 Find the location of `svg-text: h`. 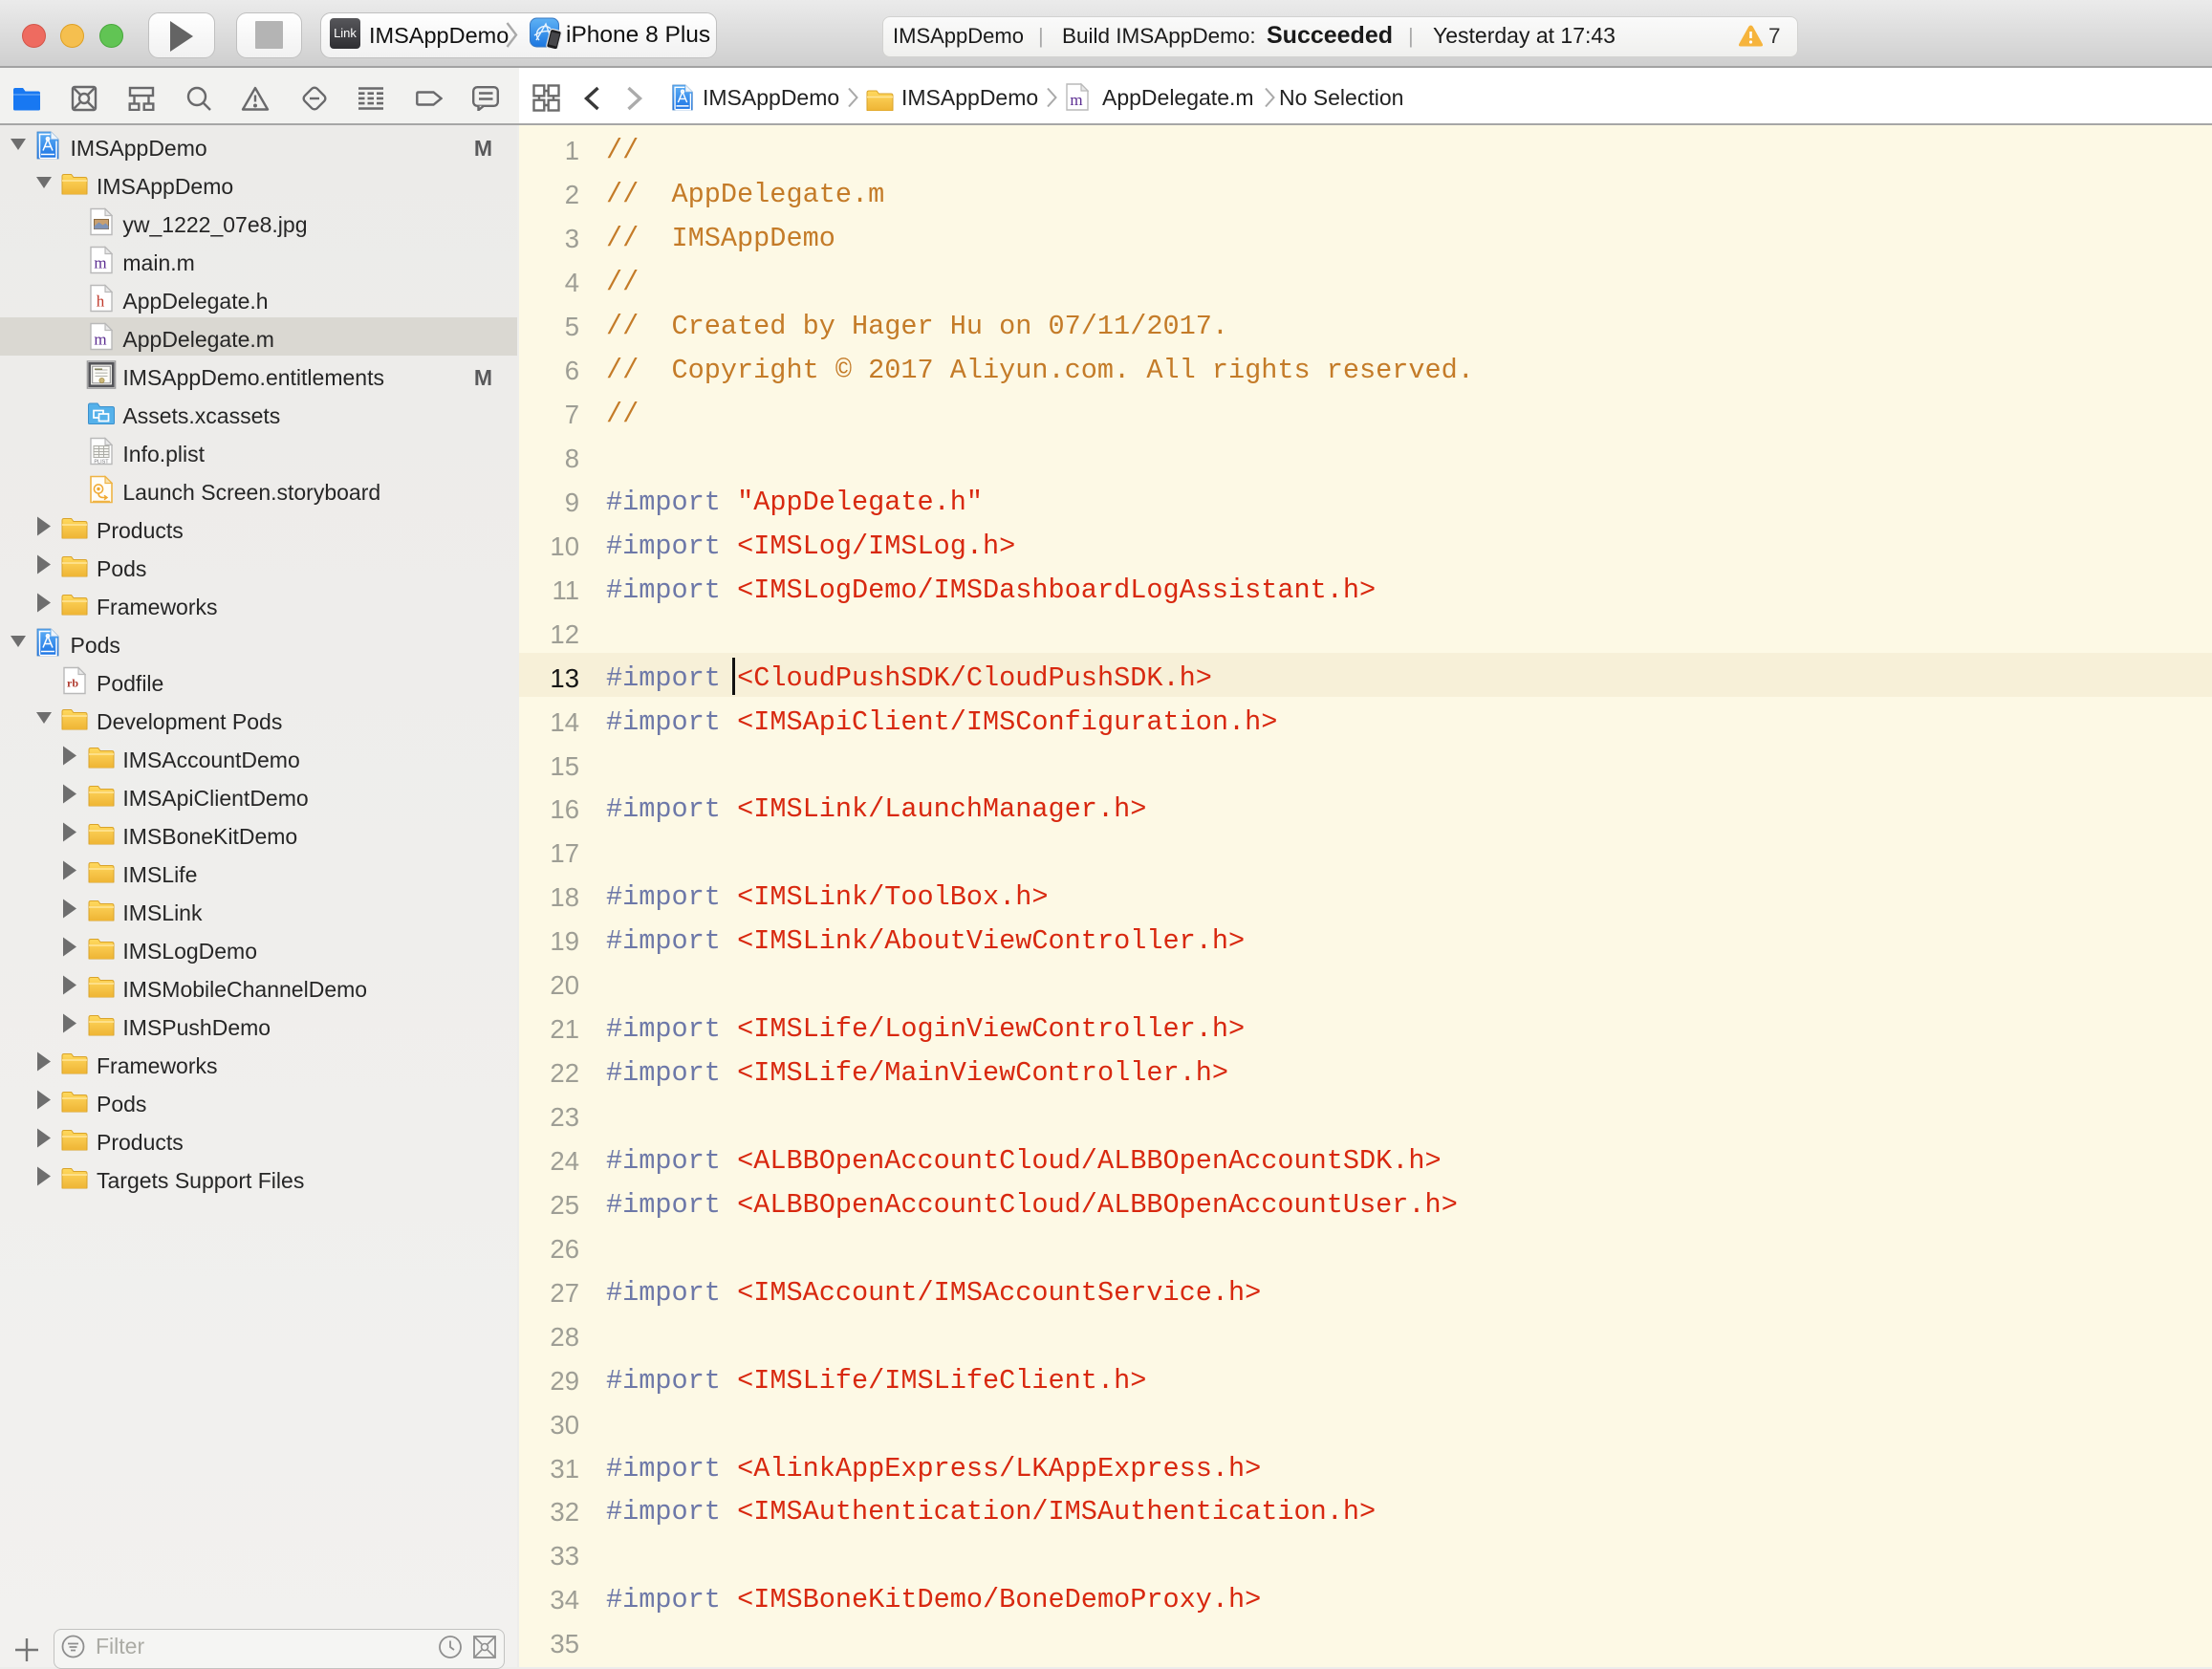

svg-text: h is located at coordinates (100, 301).